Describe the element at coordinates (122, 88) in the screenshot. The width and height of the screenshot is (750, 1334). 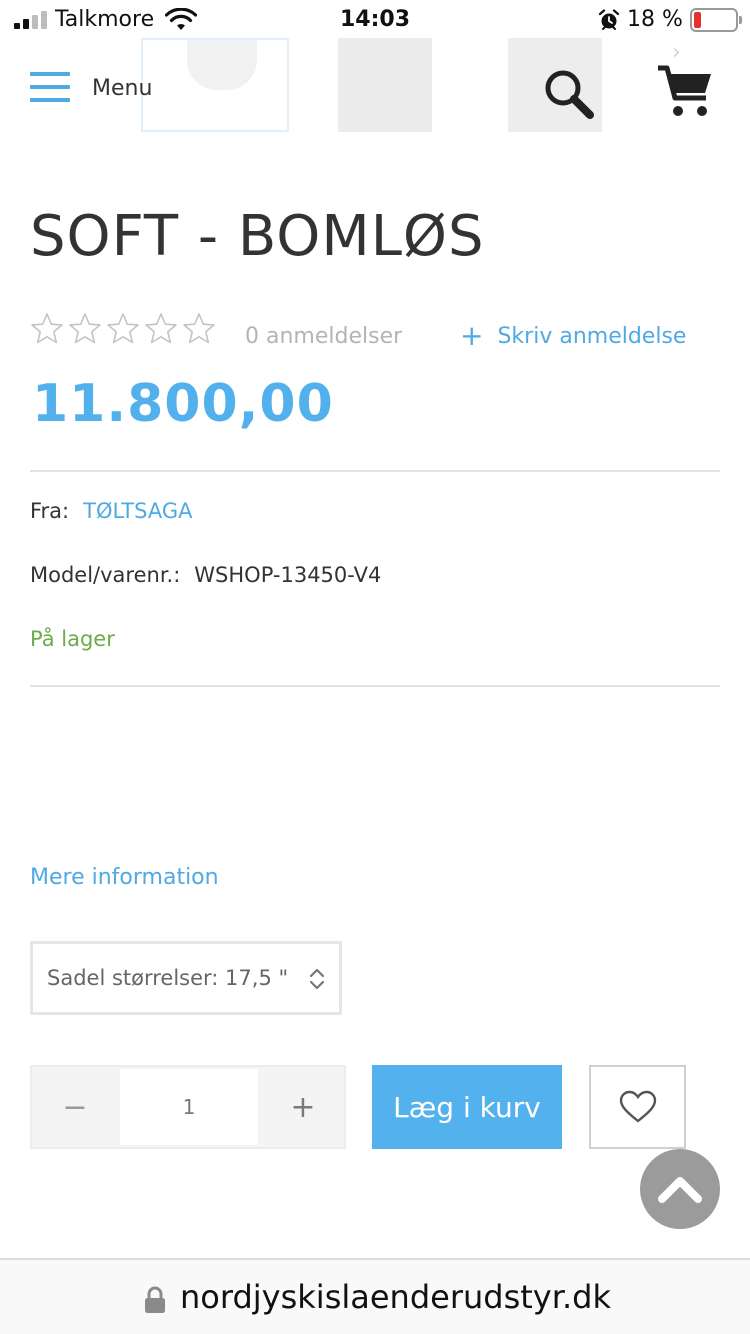
I see `menu-label: Menu` at that location.